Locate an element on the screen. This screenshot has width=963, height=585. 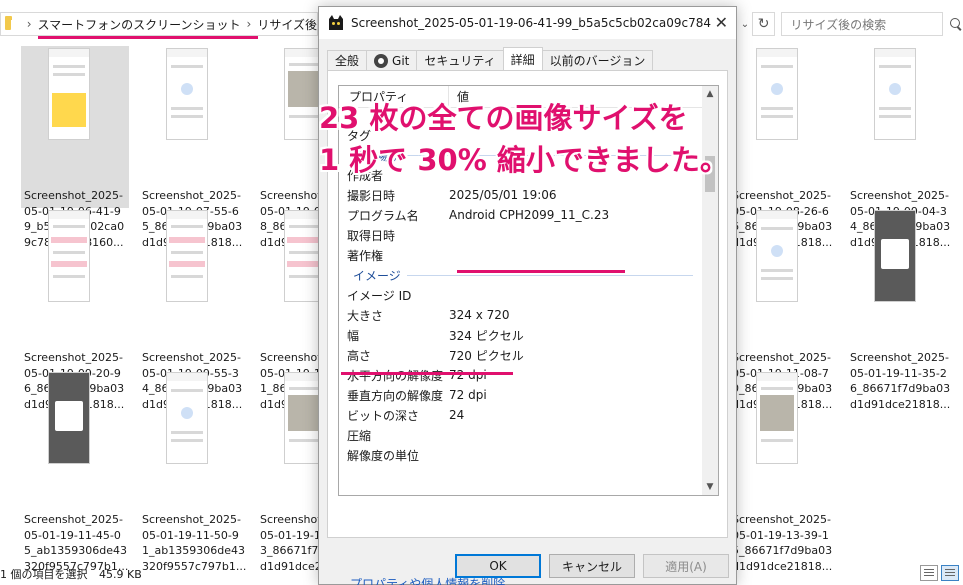
chevron-right-icon: › is located at coordinates (29, 24).